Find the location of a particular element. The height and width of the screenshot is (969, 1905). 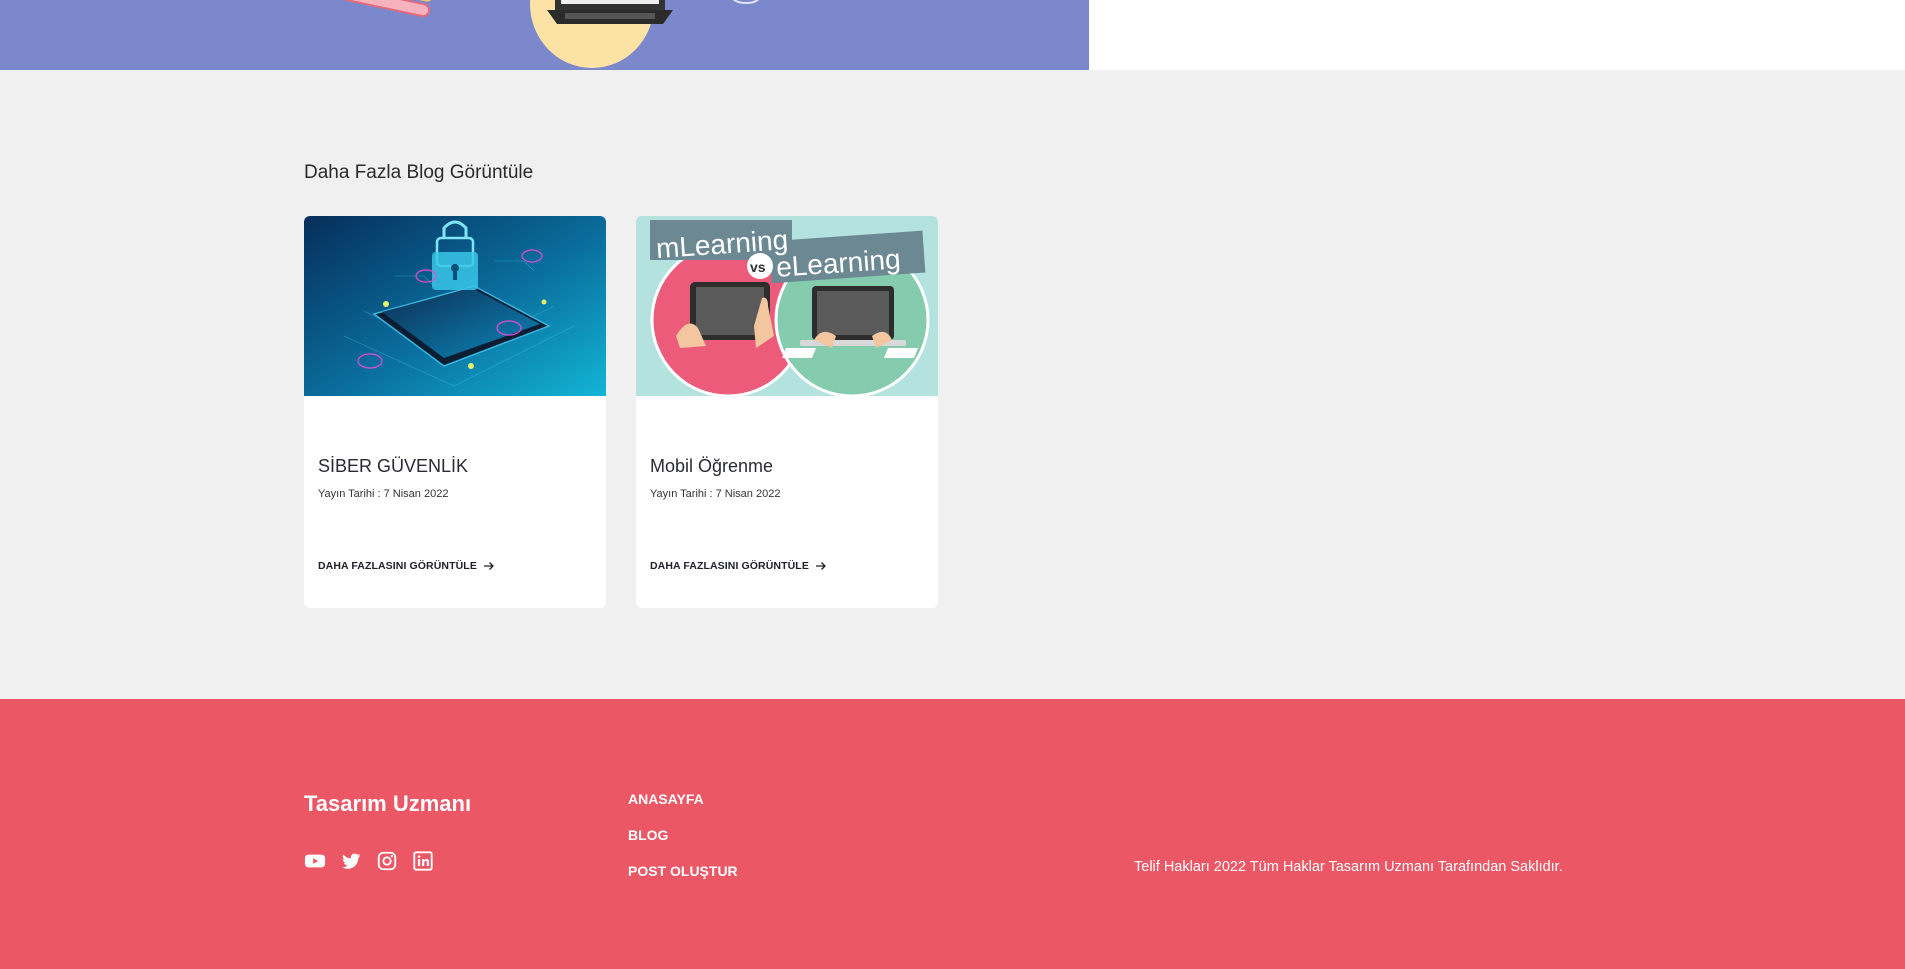

footer-nav: ANASAYFA BLOG POST OLUŞTUR is located at coordinates (683, 841).